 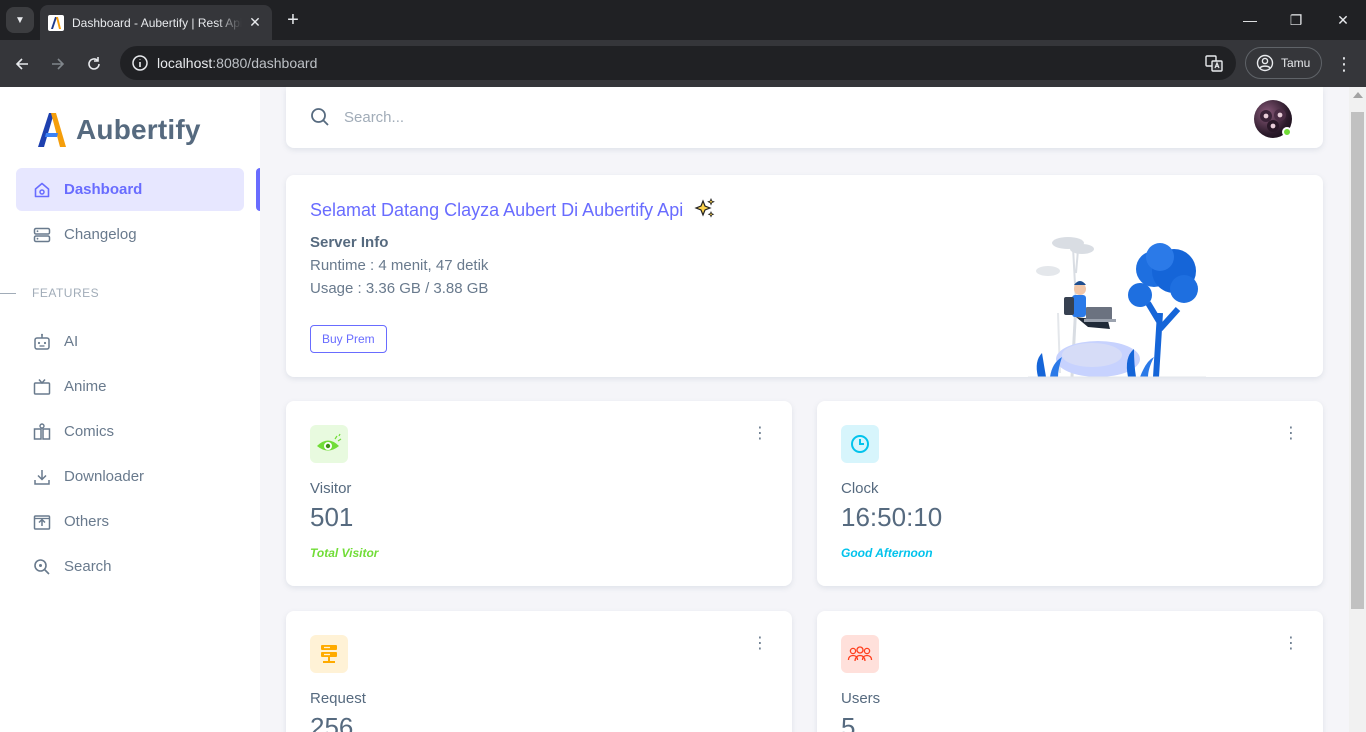 What do you see at coordinates (1343, 20) in the screenshot?
I see `close-window-button: ✕` at bounding box center [1343, 20].